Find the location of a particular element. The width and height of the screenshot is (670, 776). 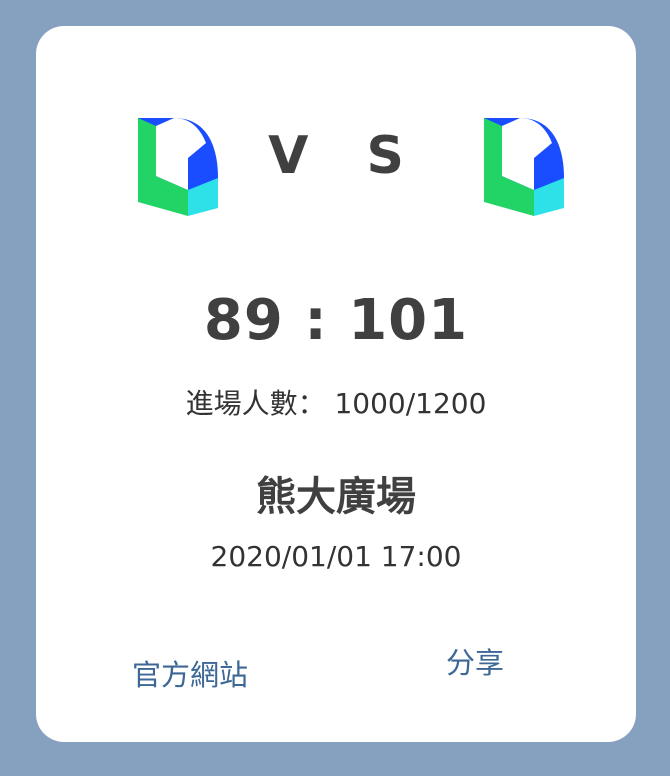

attendance-info: 進場人數： 1000/1200 is located at coordinates (336, 402).